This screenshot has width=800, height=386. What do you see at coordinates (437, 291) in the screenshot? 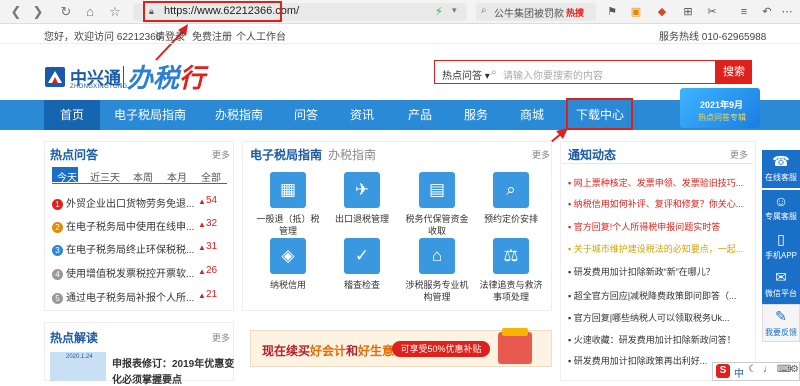
I see `service-label: 涉税服务专业机构管理` at bounding box center [437, 291].